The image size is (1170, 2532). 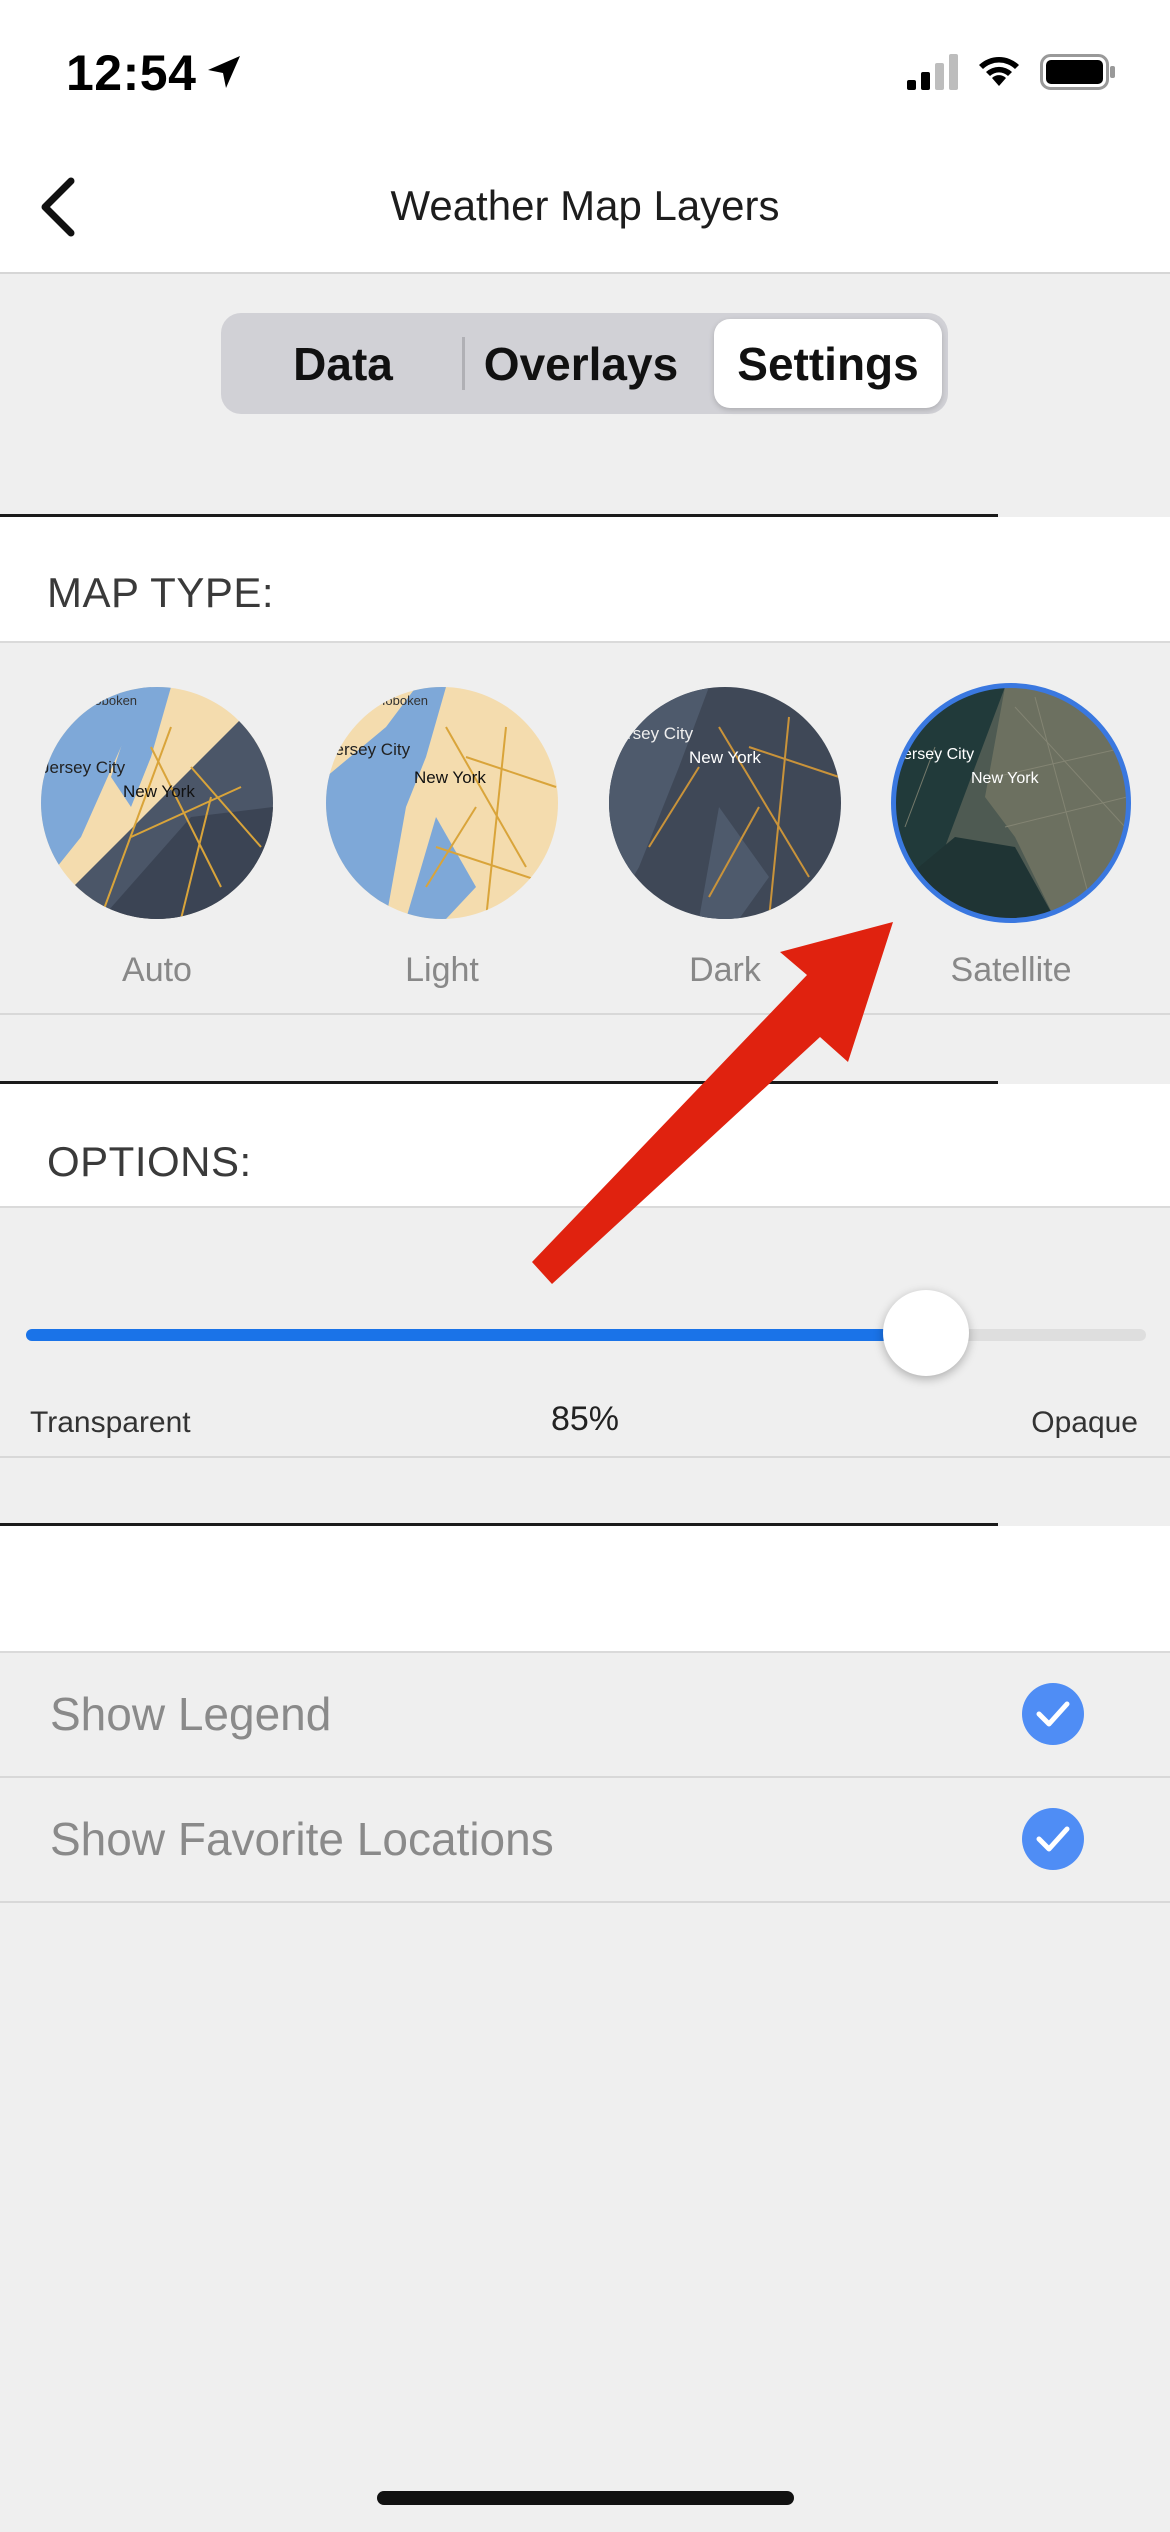 What do you see at coordinates (585, 1715) in the screenshot?
I see `toggle-row-show-legend: Show Legend` at bounding box center [585, 1715].